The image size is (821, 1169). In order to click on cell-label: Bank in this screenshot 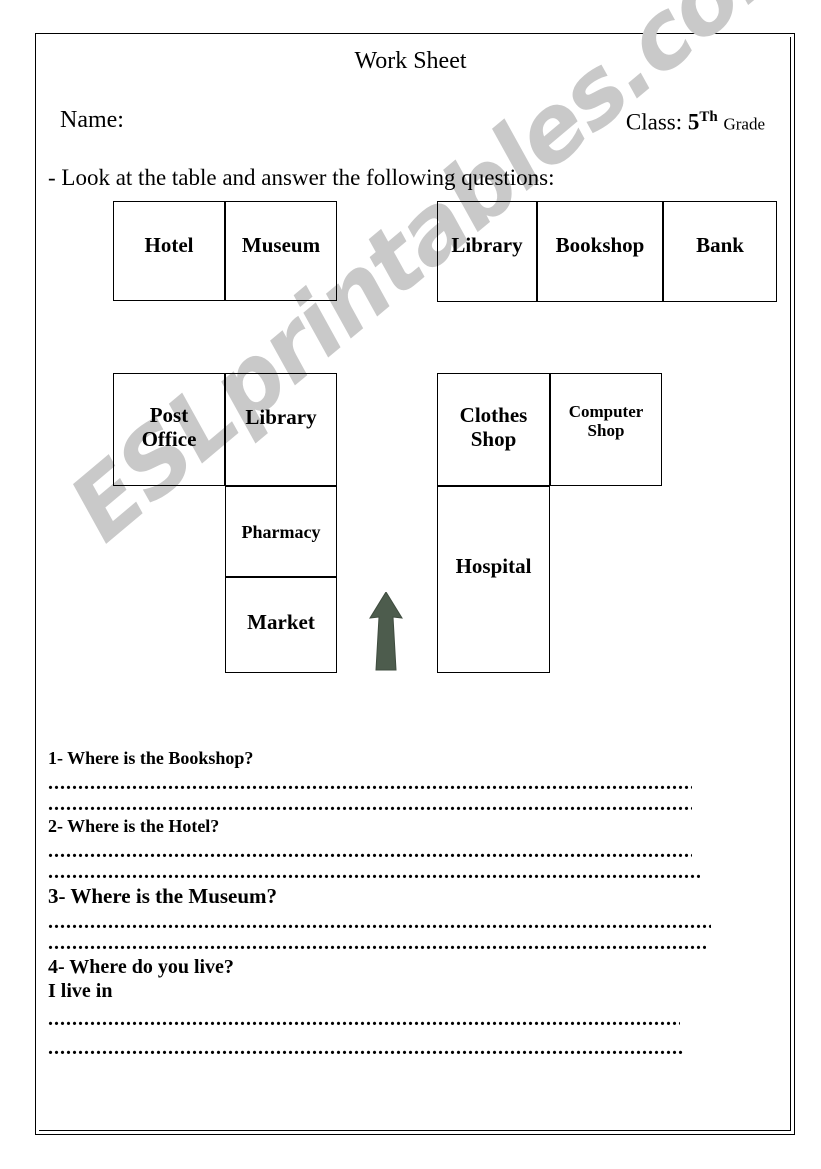, I will do `click(720, 245)`.